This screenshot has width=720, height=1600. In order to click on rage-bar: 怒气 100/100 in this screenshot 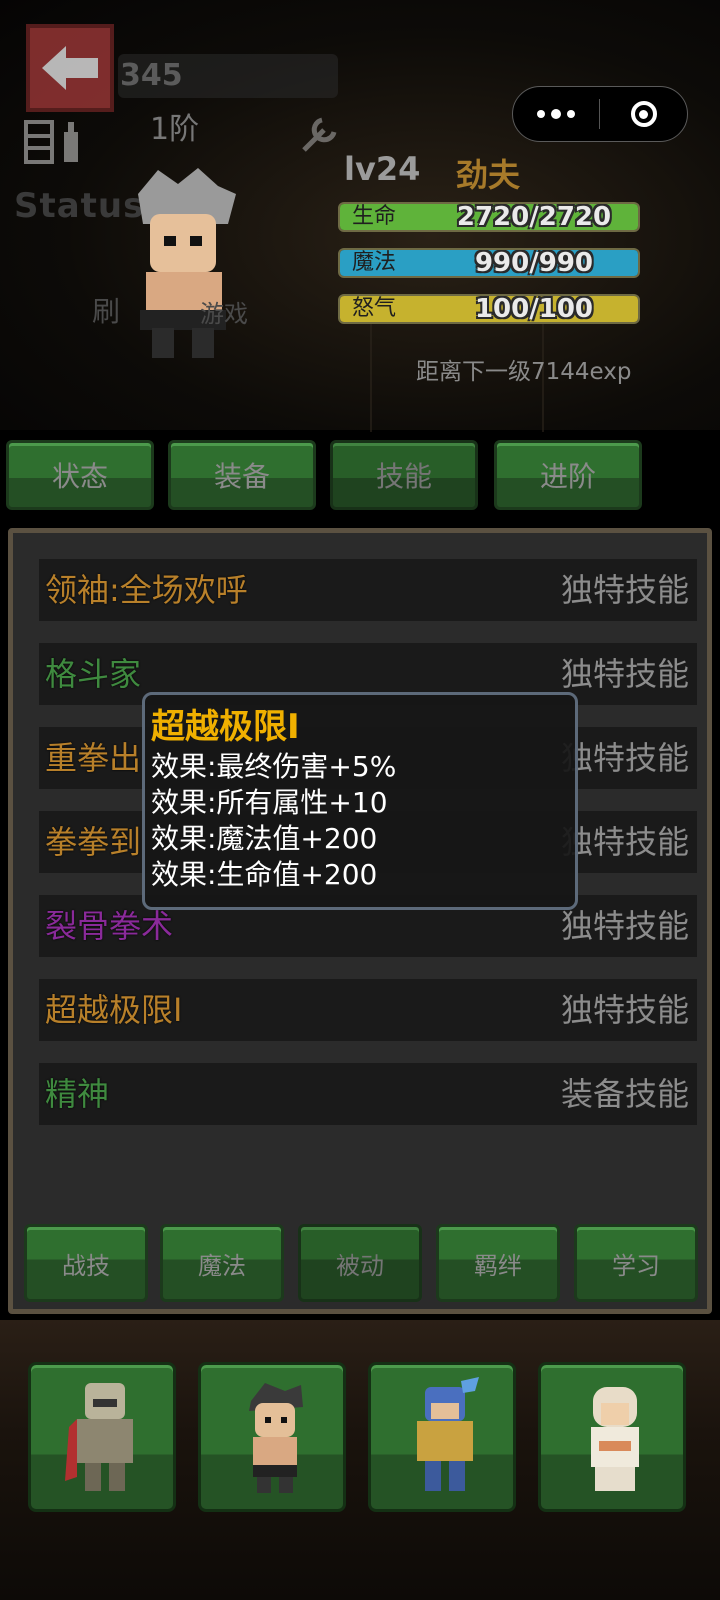, I will do `click(489, 309)`.